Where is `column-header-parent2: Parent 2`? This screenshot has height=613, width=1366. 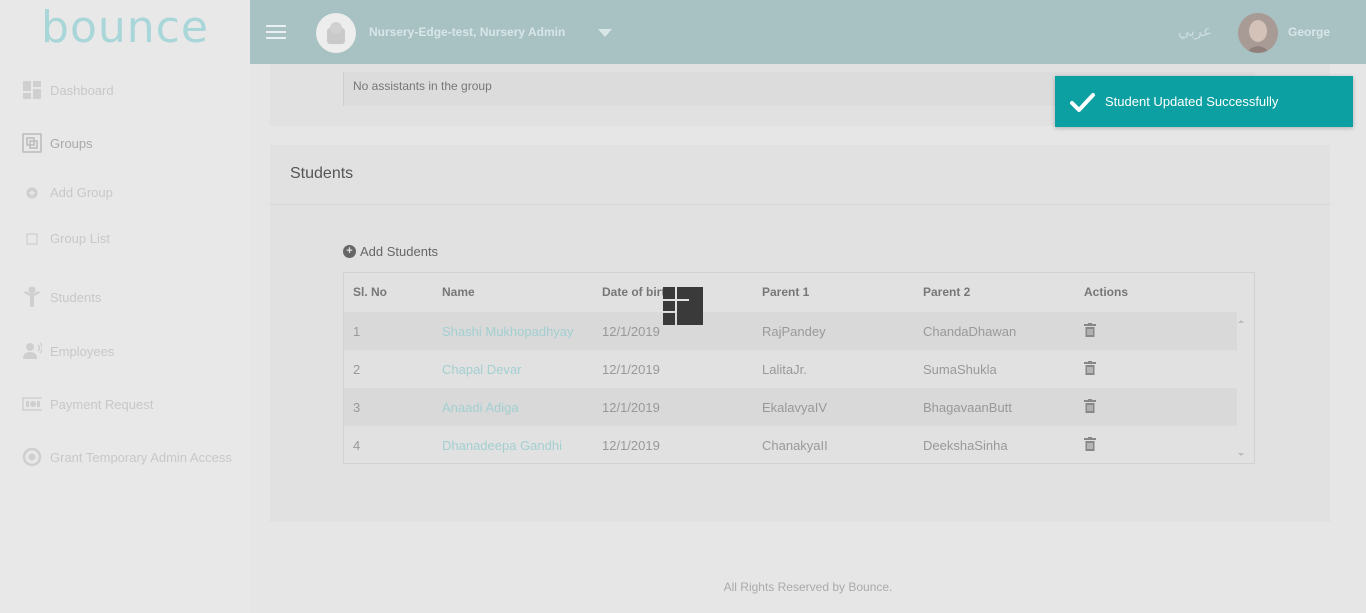
column-header-parent2: Parent 2 is located at coordinates (947, 292).